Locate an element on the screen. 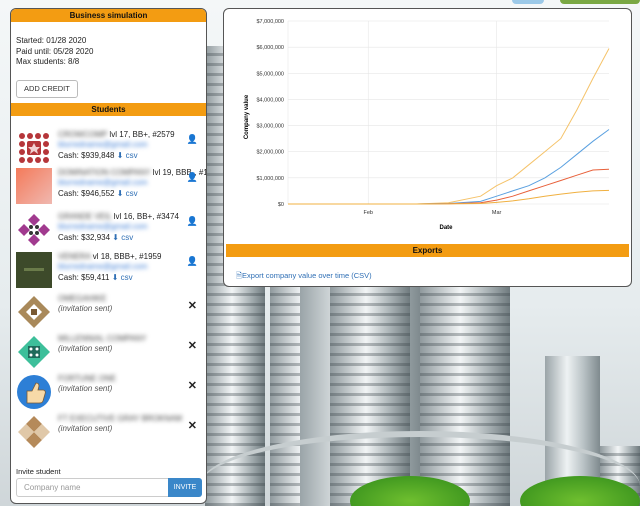 The height and width of the screenshot is (506, 640). students-title: Students is located at coordinates (108, 109).